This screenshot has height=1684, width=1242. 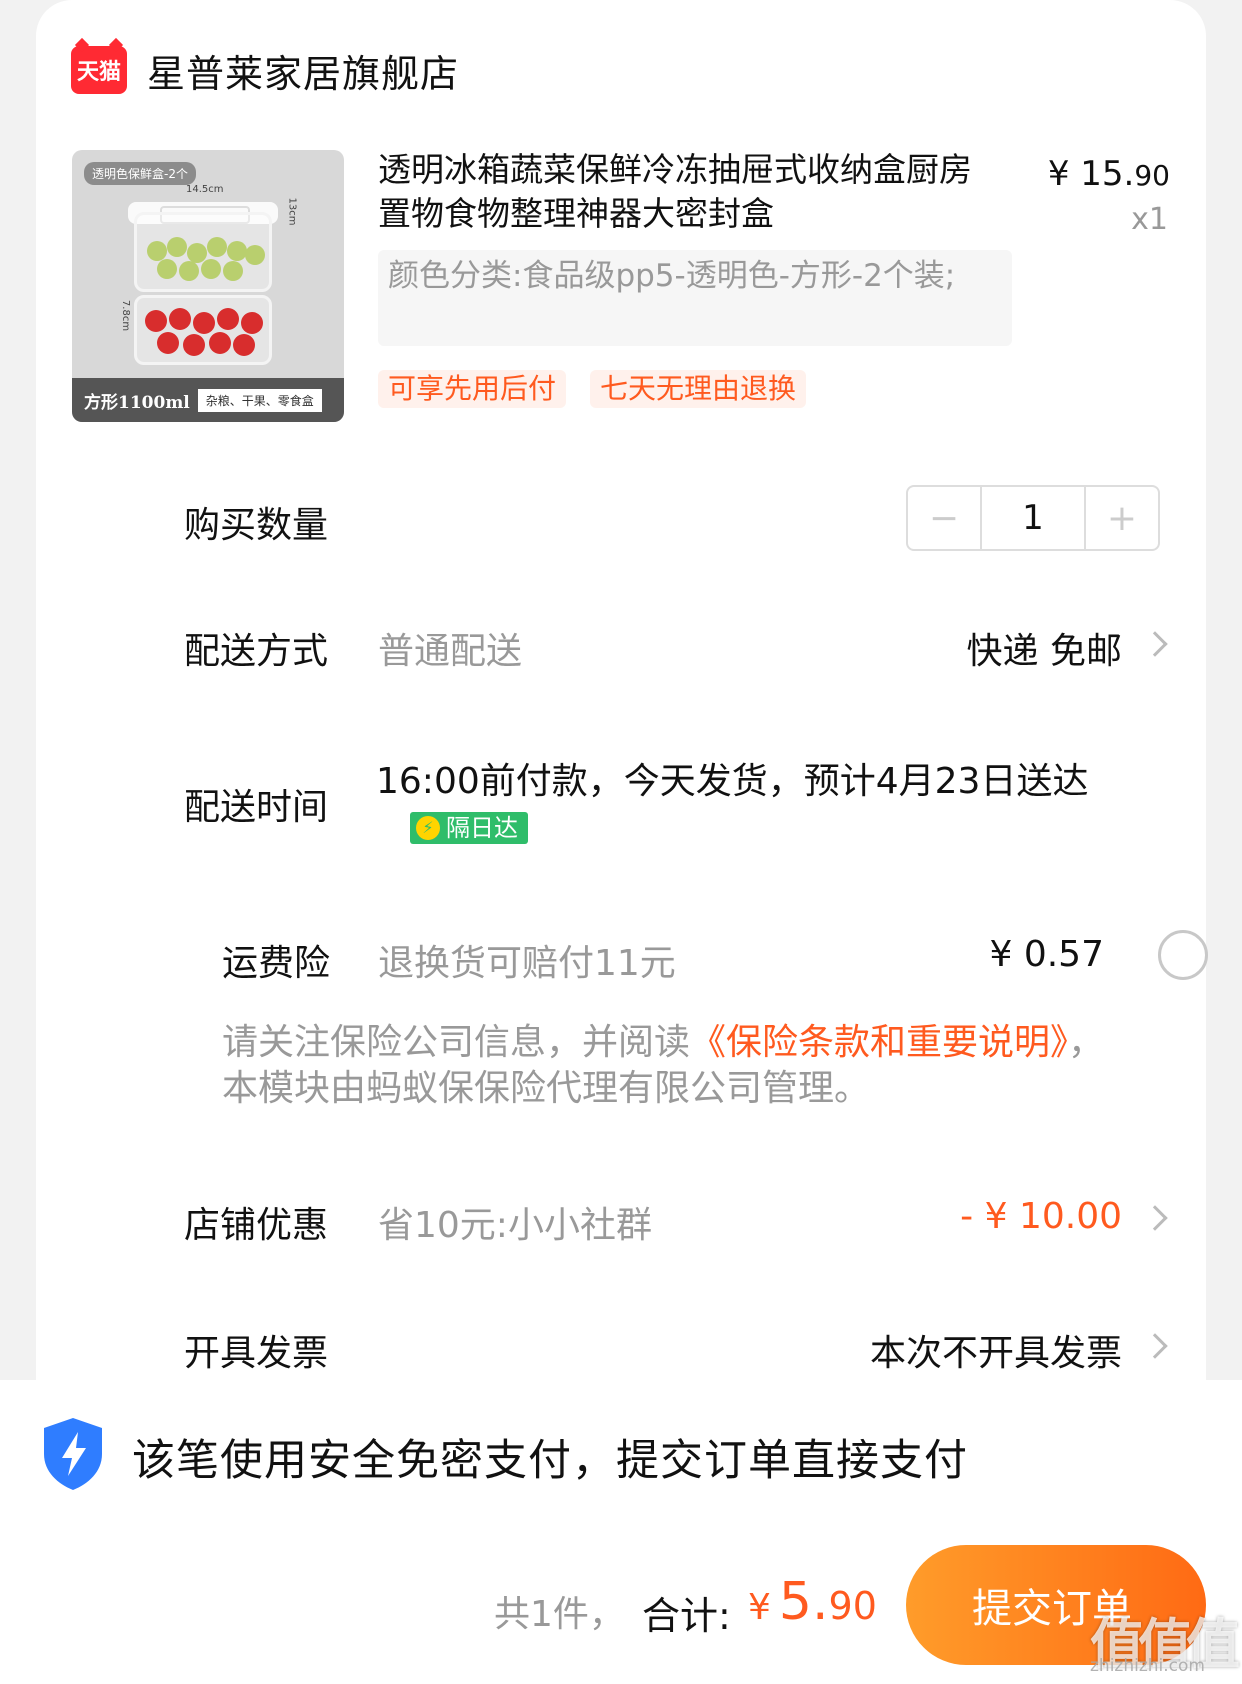 What do you see at coordinates (559, 1614) in the screenshot?
I see `item-count: 共1件，` at bounding box center [559, 1614].